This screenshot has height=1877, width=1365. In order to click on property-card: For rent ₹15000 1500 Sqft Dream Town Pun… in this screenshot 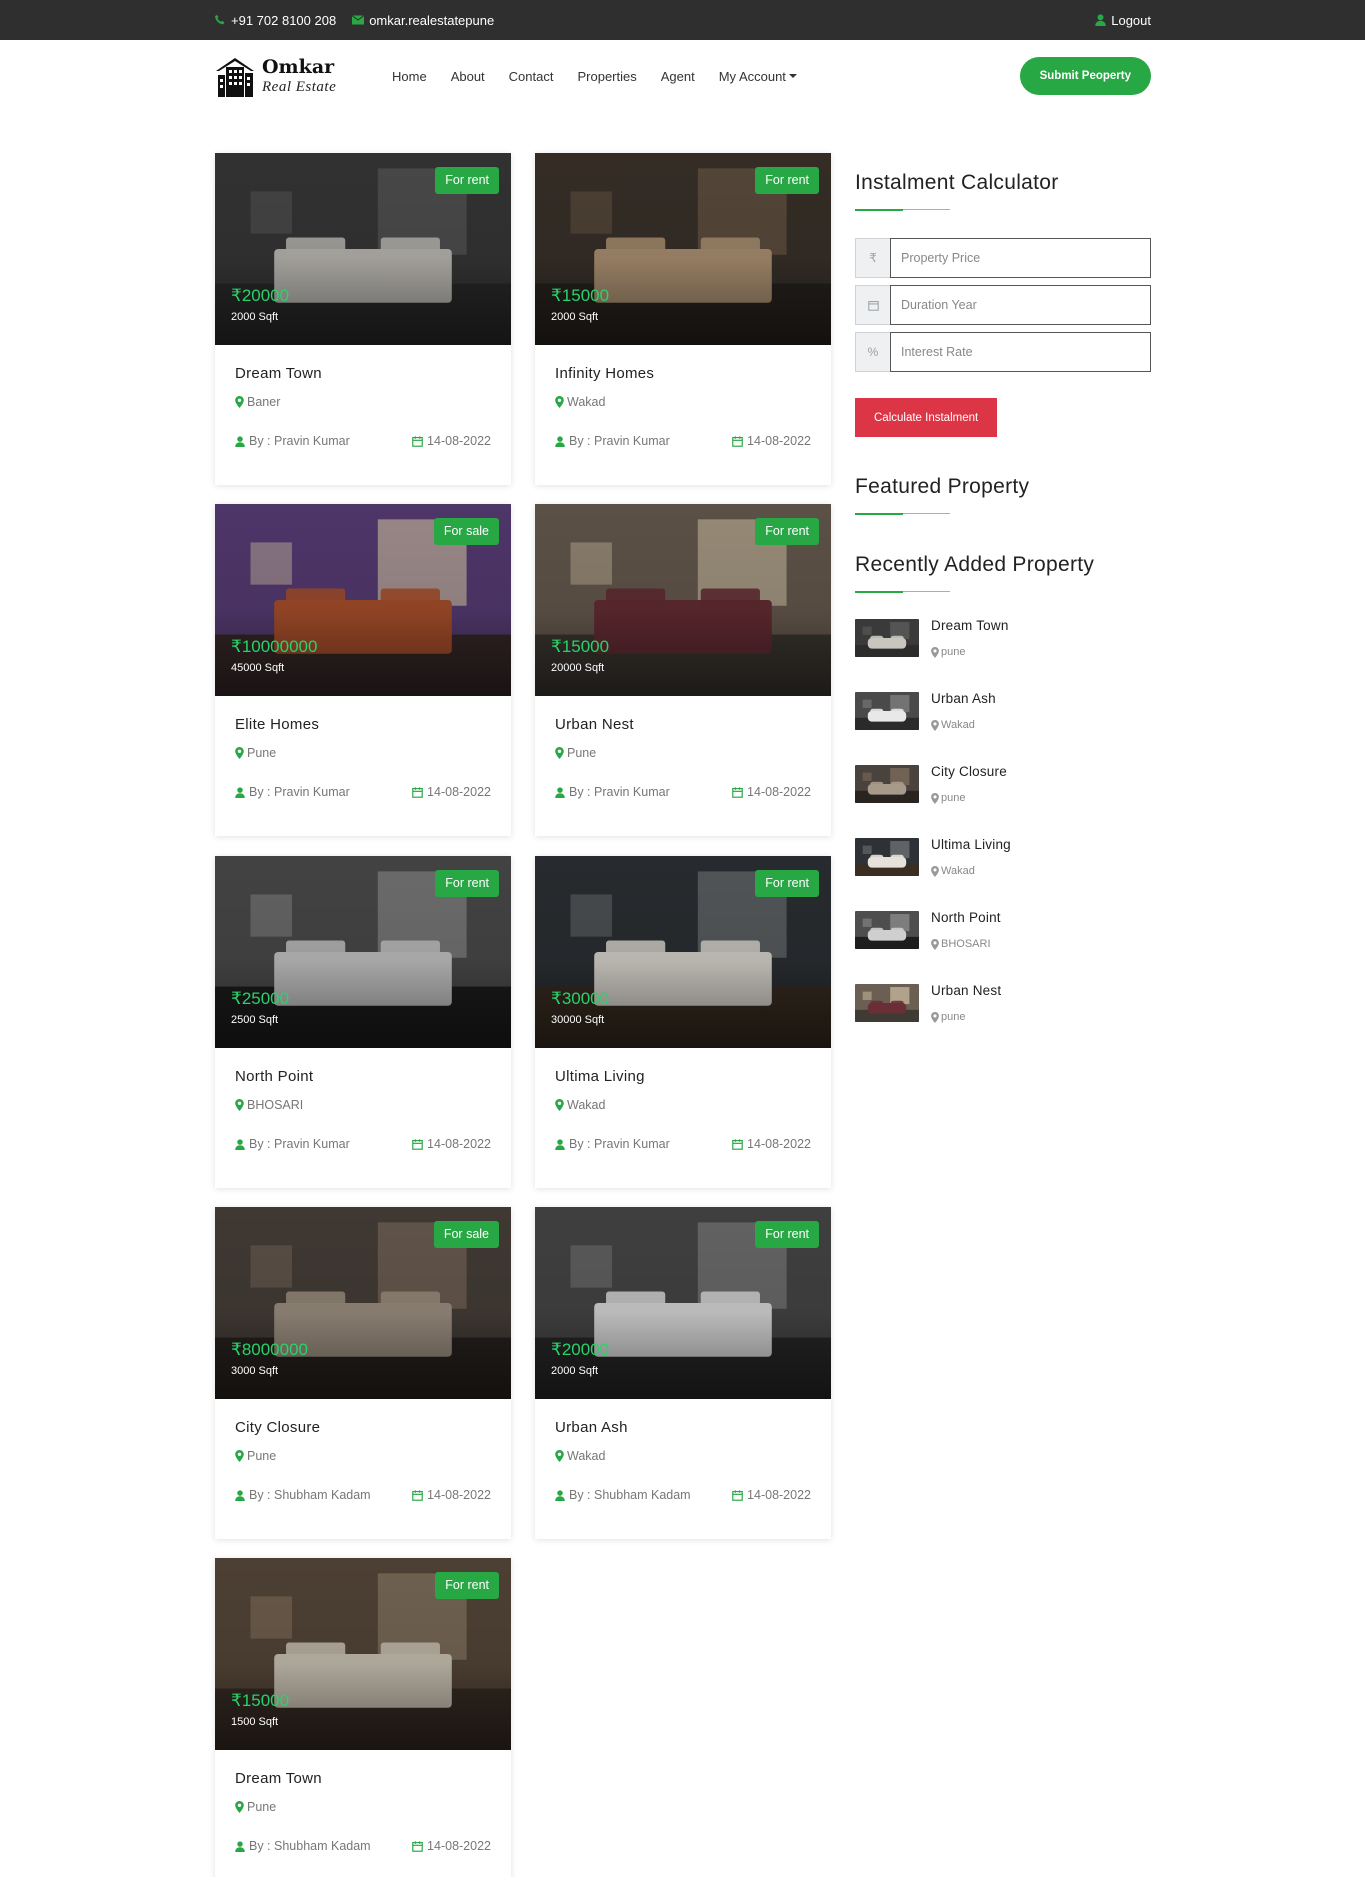, I will do `click(363, 1717)`.